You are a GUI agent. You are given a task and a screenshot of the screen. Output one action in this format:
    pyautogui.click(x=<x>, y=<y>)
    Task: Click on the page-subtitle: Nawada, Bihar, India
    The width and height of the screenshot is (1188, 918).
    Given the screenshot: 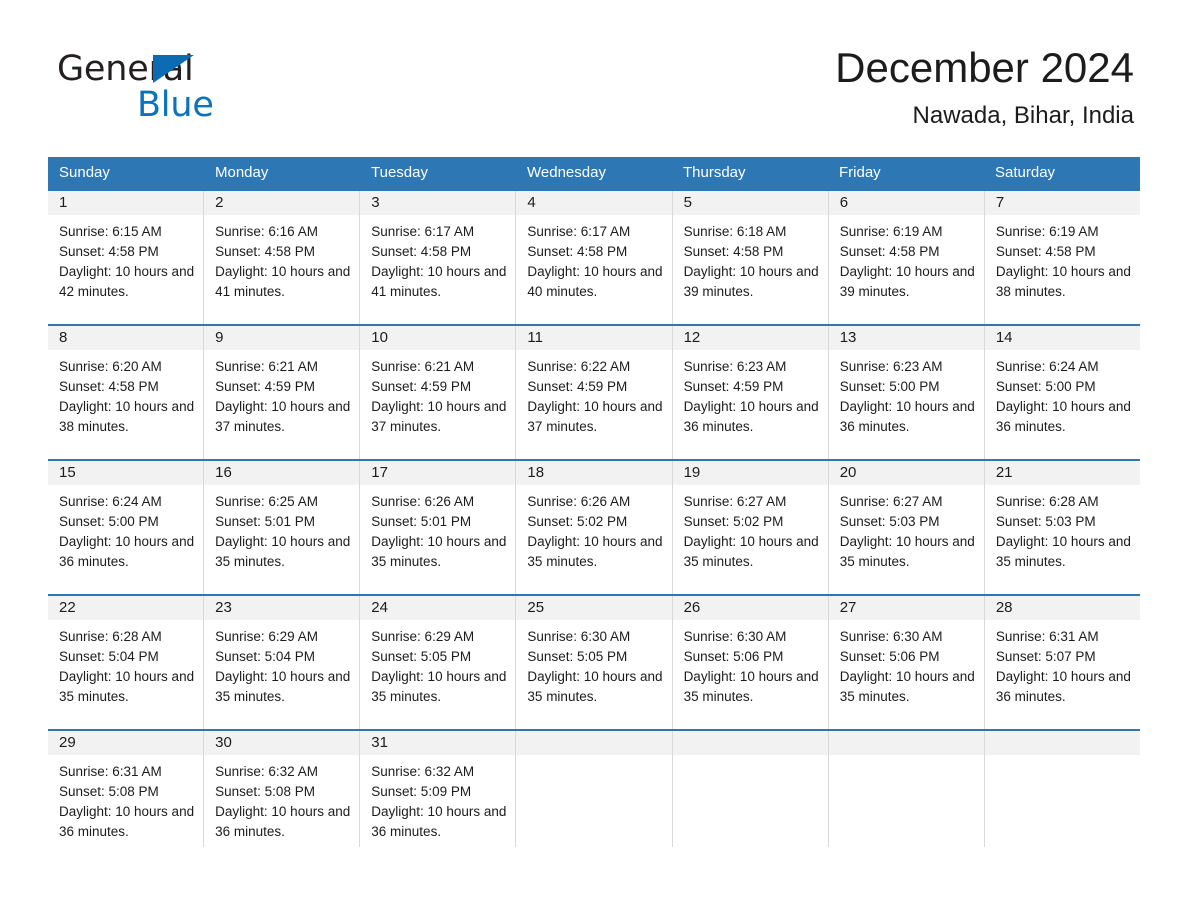 What is the action you would take?
    pyautogui.click(x=1023, y=116)
    